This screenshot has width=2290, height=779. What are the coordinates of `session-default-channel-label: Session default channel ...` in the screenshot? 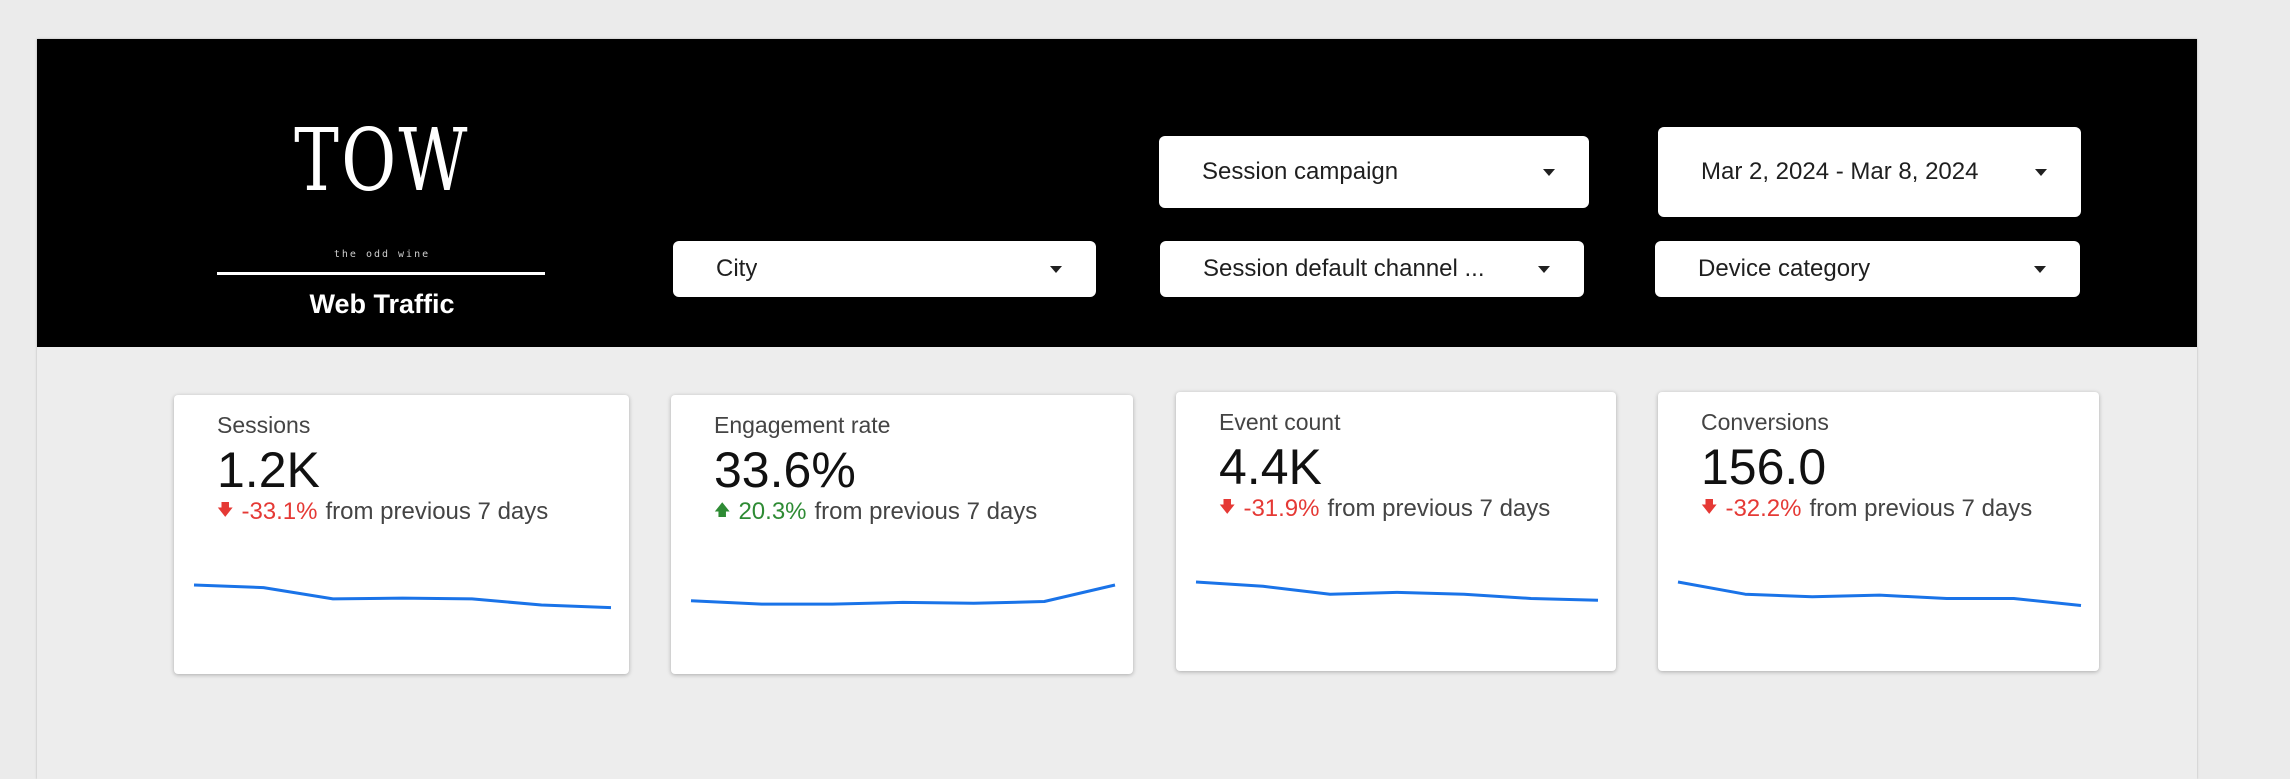 It's located at (1344, 268).